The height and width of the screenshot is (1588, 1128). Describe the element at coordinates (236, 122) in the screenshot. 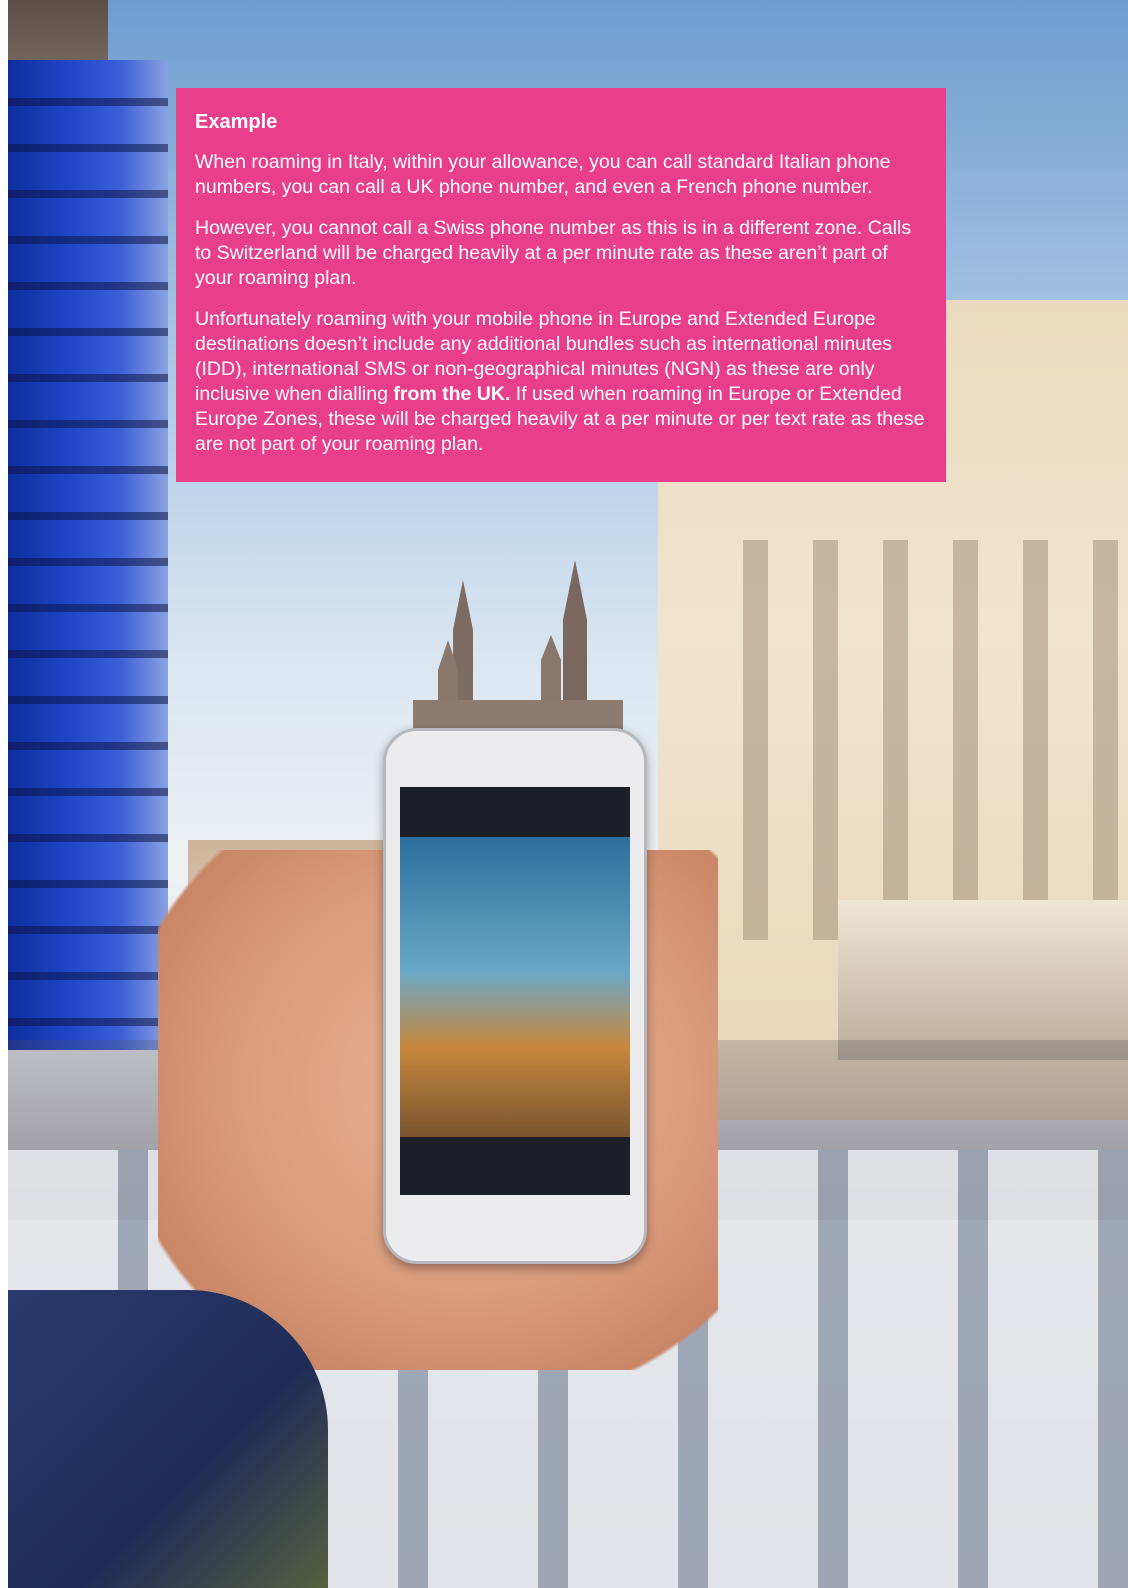

I see `example-heading: Example` at that location.